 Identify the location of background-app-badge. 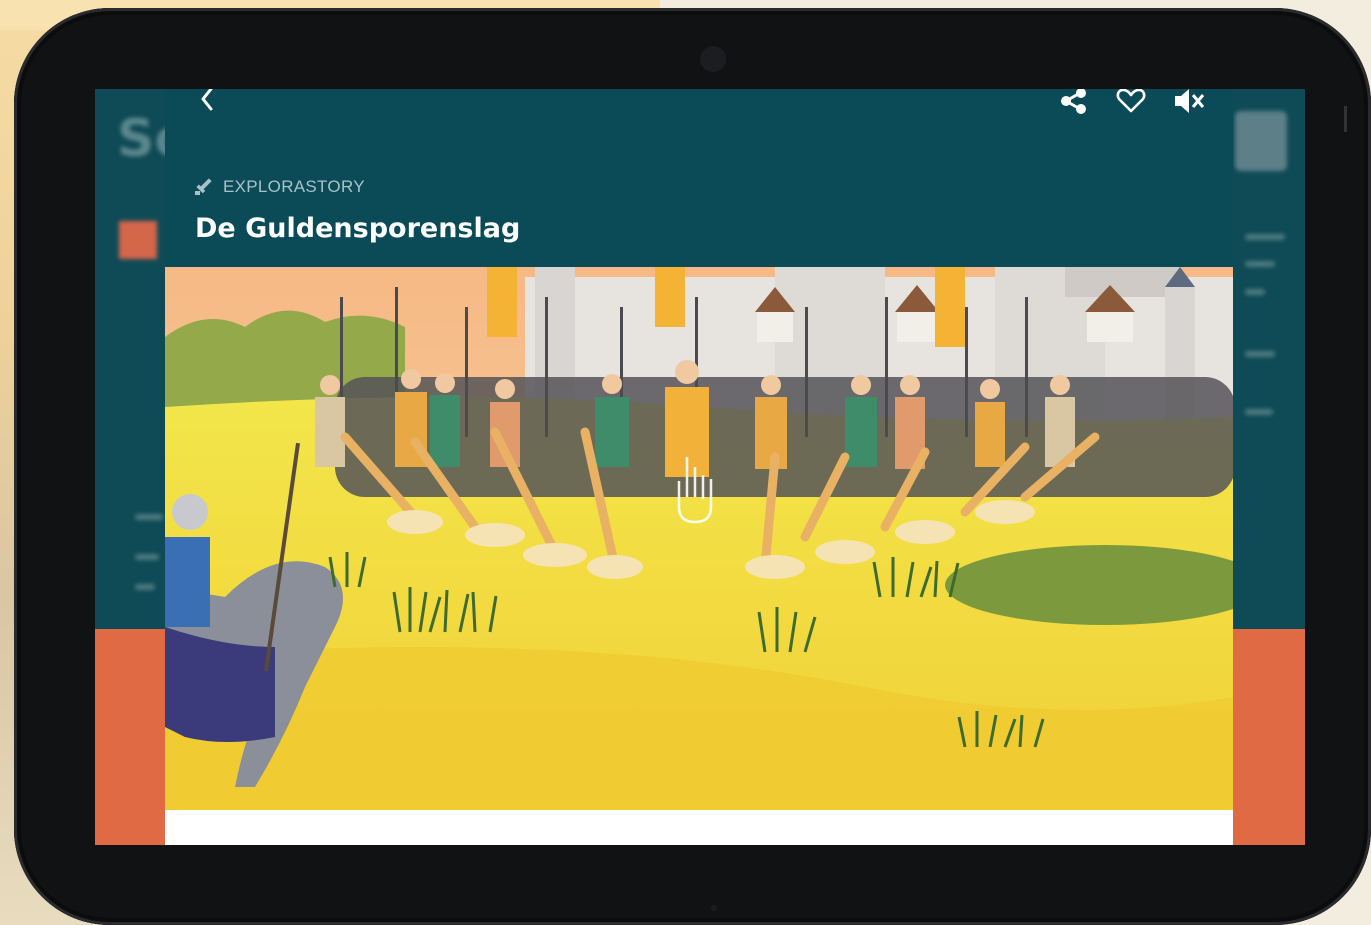
(138, 240).